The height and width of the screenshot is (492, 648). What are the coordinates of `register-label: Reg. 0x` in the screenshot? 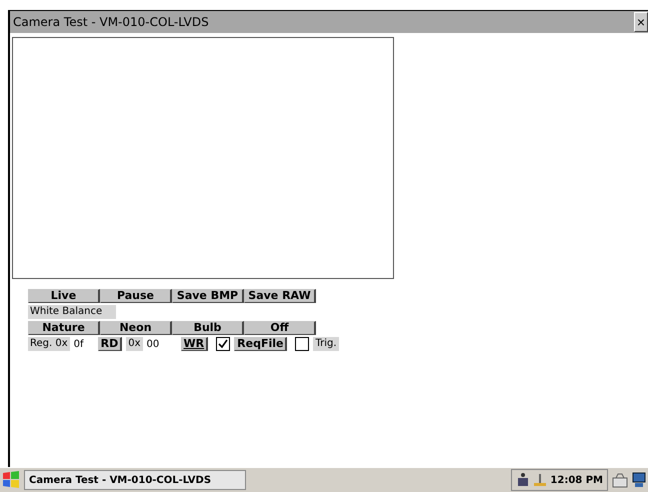 It's located at (49, 344).